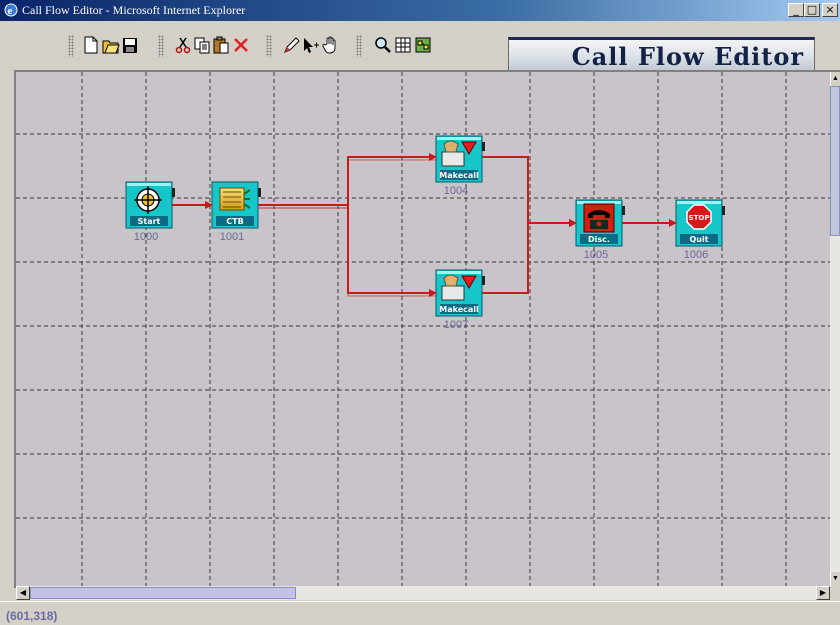  What do you see at coordinates (234, 221) in the screenshot?
I see `node-caption: CTB` at bounding box center [234, 221].